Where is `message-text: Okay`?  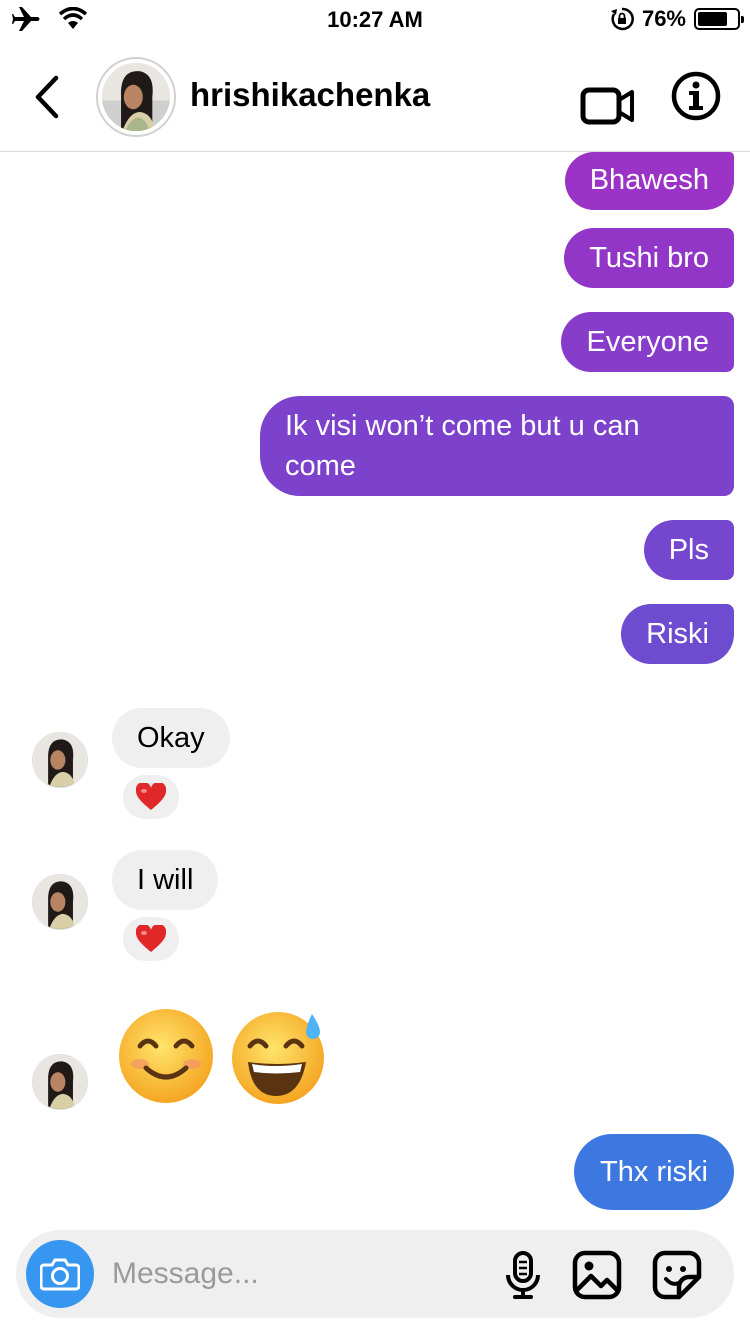
message-text: Okay is located at coordinates (171, 738).